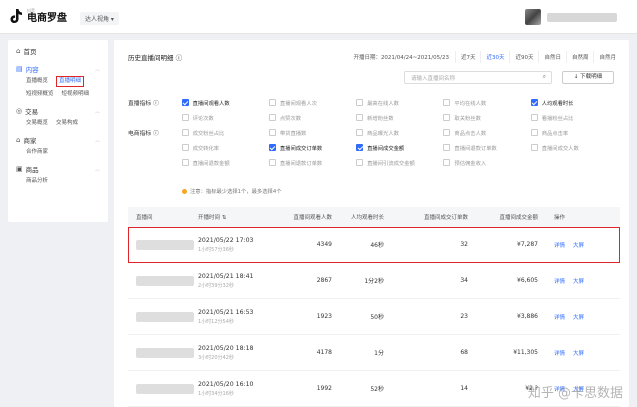  Describe the element at coordinates (571, 17) in the screenshot. I see `user-area` at that location.